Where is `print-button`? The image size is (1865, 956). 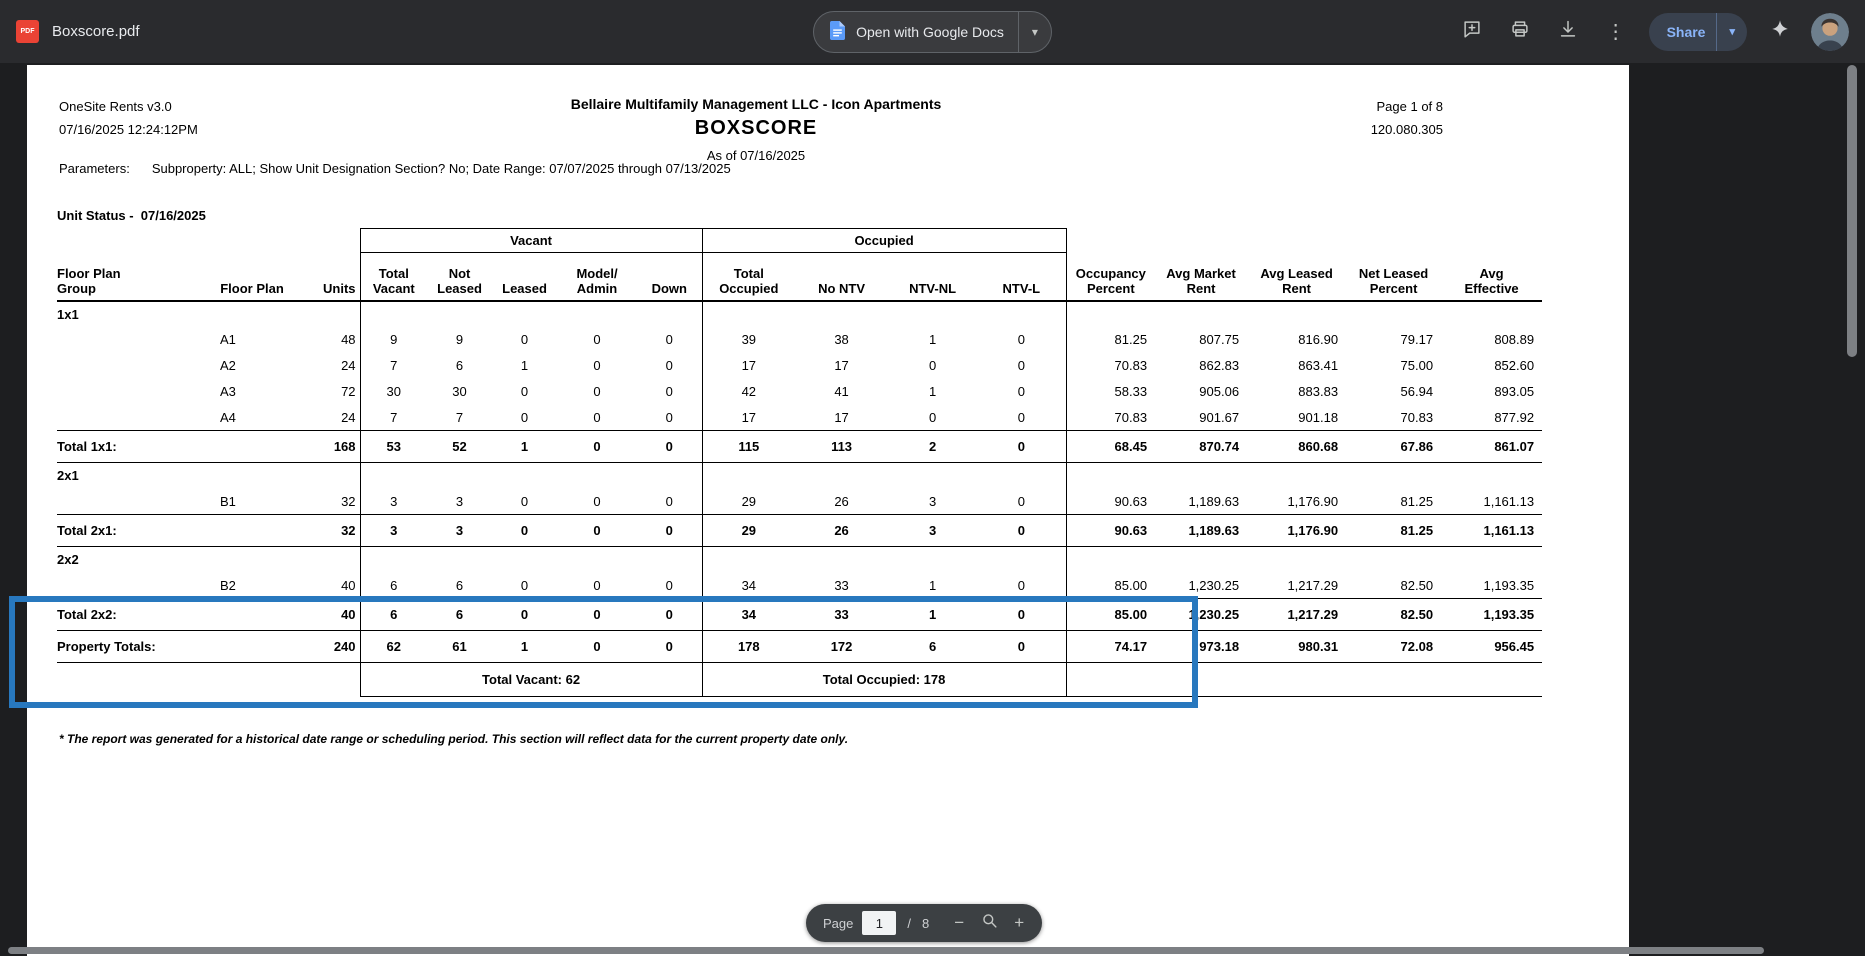
print-button is located at coordinates (1520, 32).